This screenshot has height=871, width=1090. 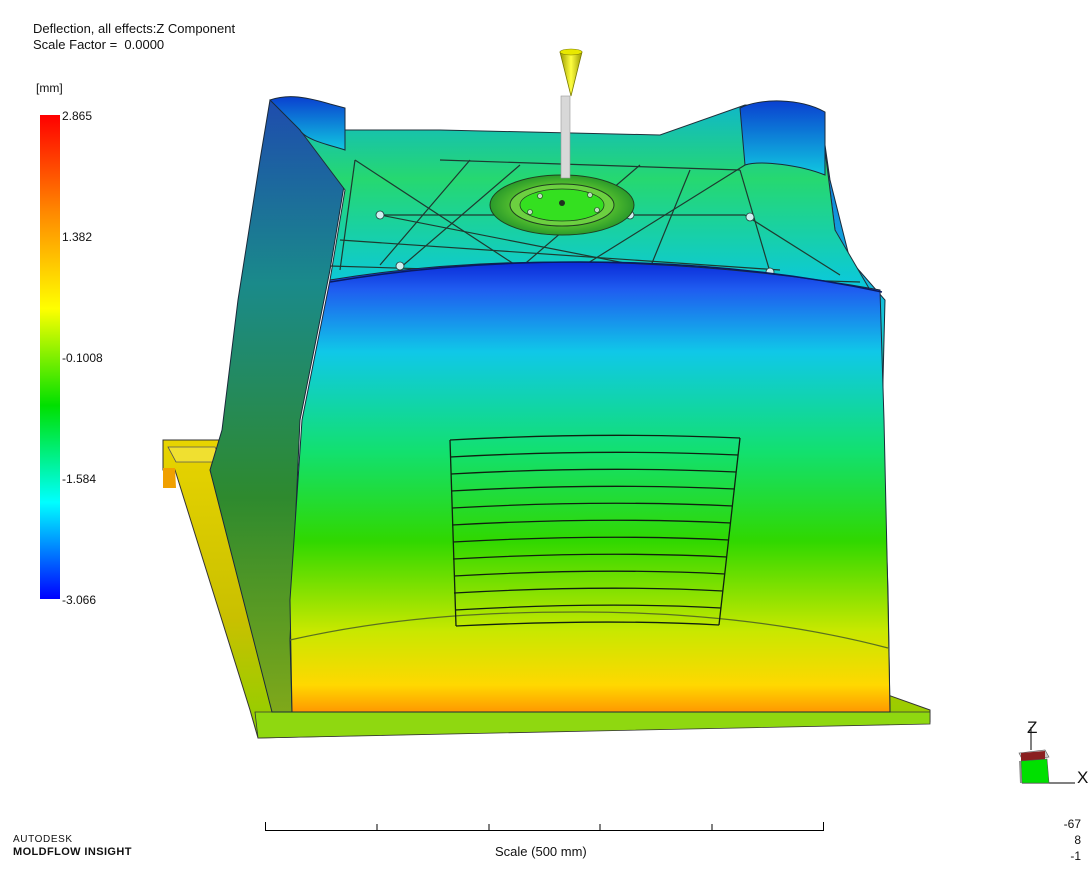 I want to click on view-angle-readout: -67, so click(x=1072, y=824).